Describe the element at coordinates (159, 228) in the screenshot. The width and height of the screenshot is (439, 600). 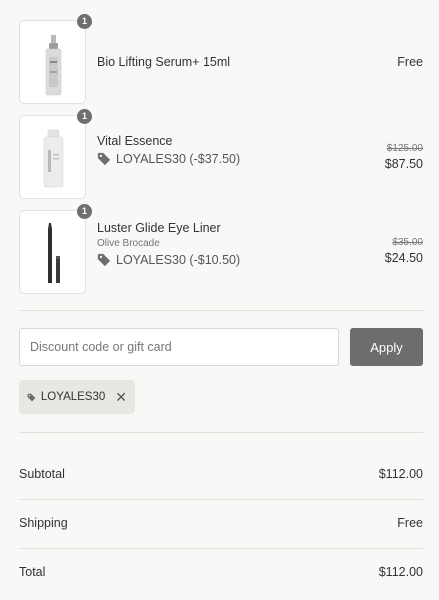
I see `product-name: Luster Glide Eye Liner` at that location.